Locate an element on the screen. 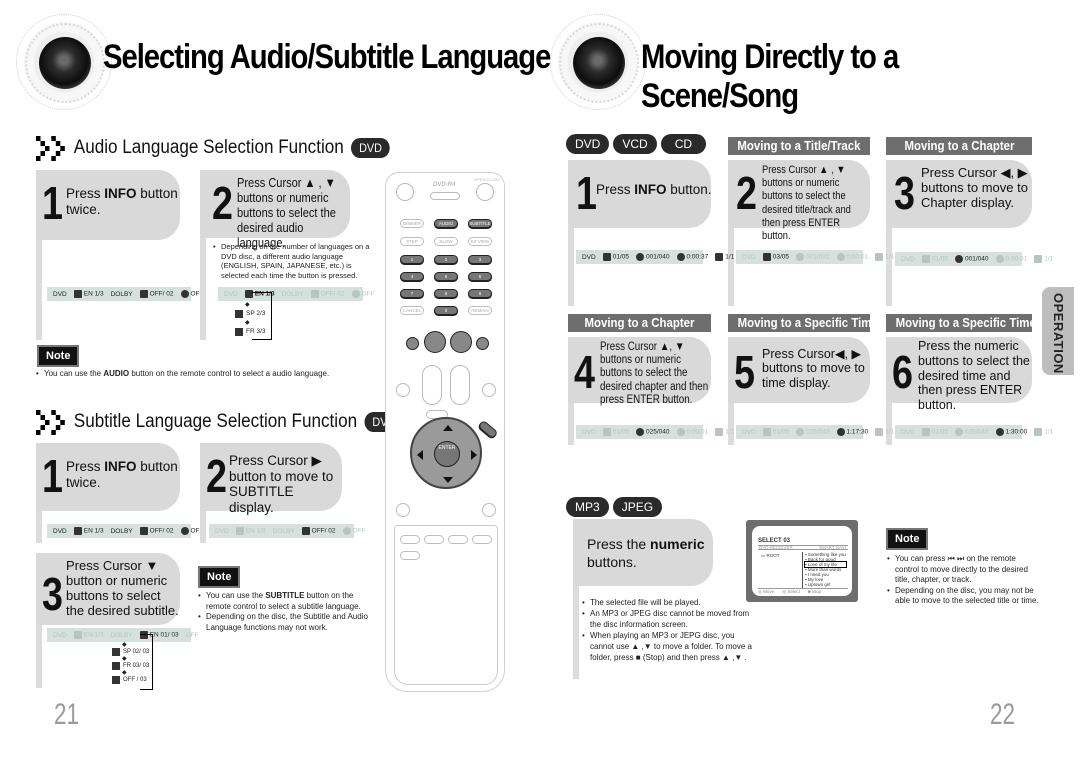  step-text: Press INFO button. is located at coordinates (654, 189).